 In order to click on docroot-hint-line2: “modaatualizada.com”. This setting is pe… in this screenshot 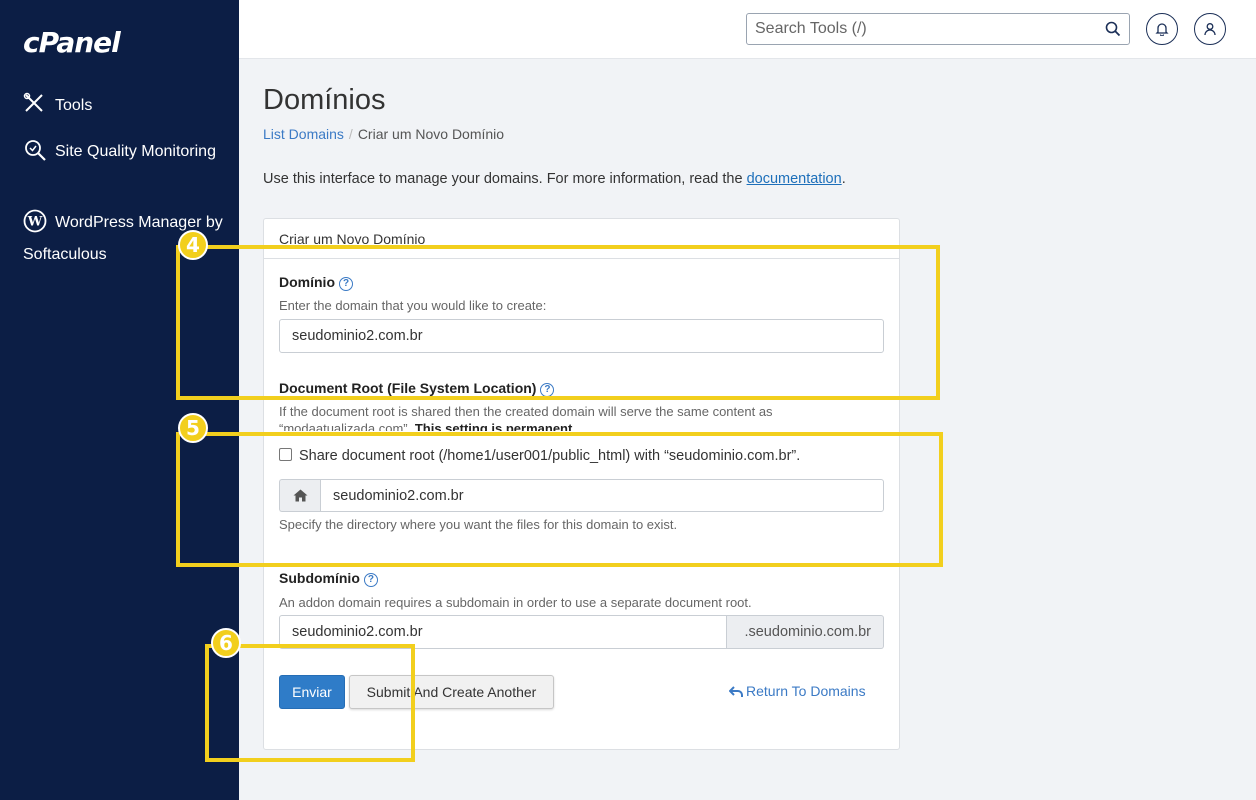, I will do `click(427, 426)`.